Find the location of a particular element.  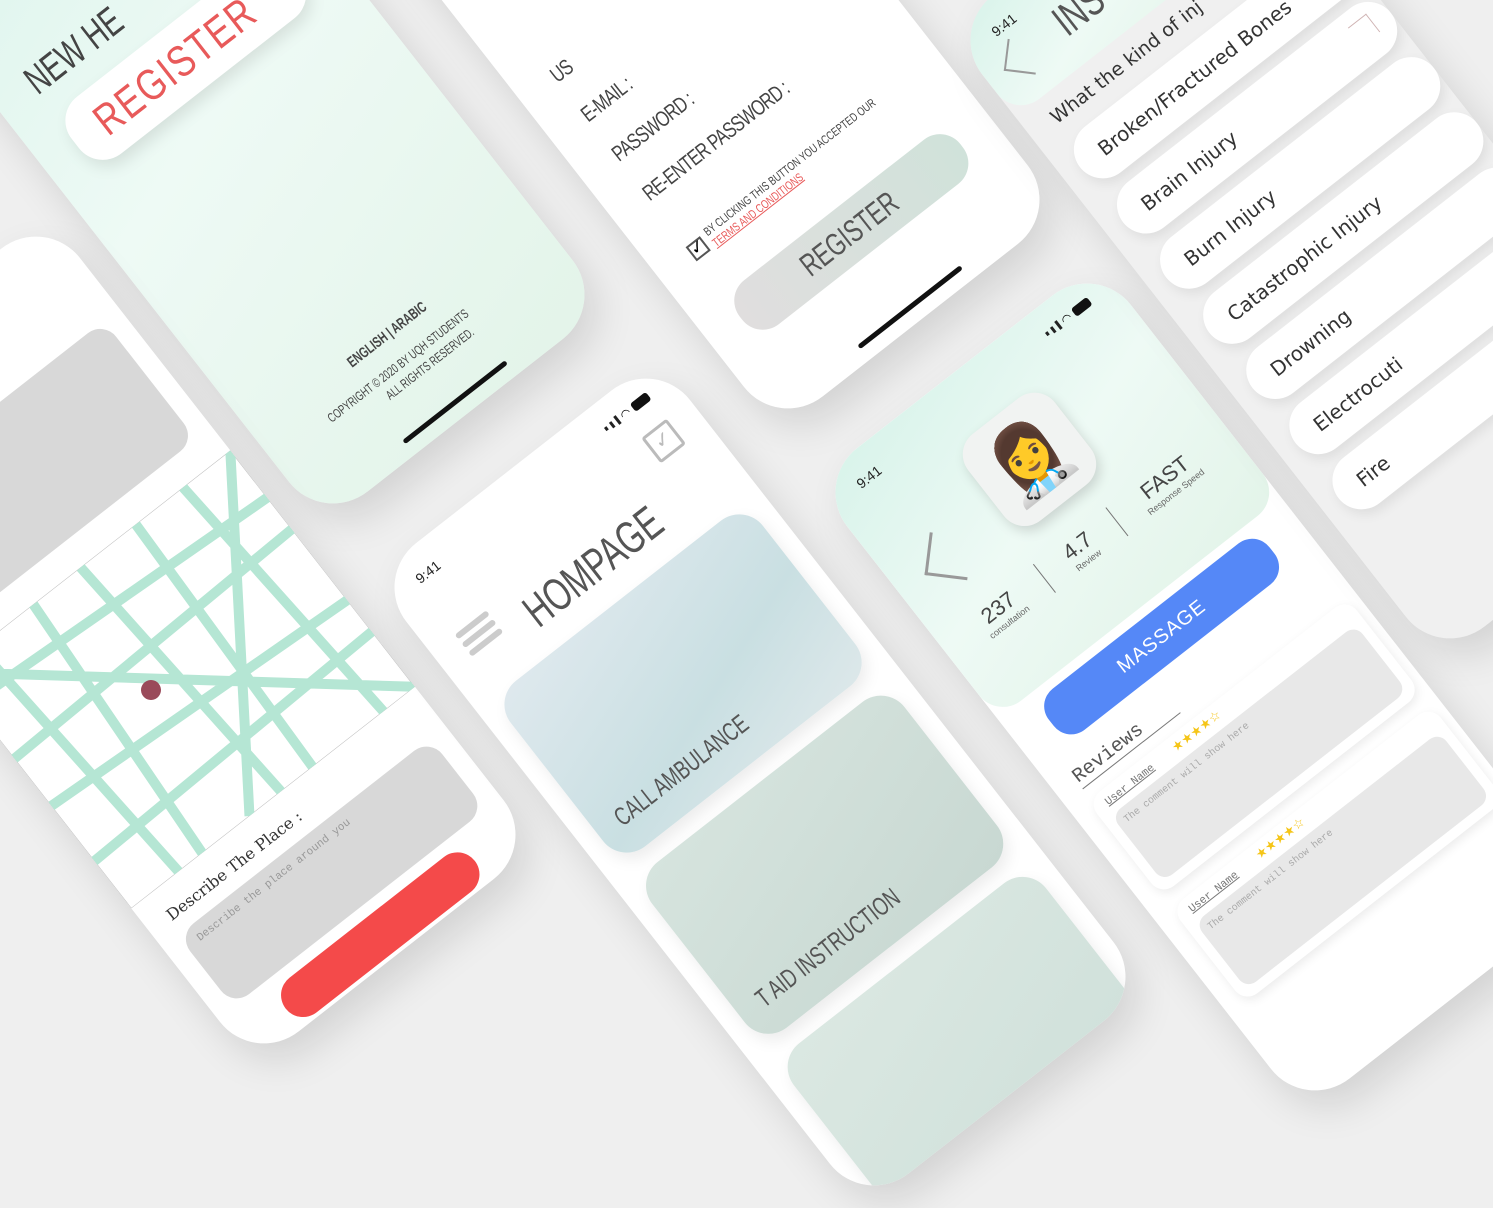

home-indicator is located at coordinates (910, 307).